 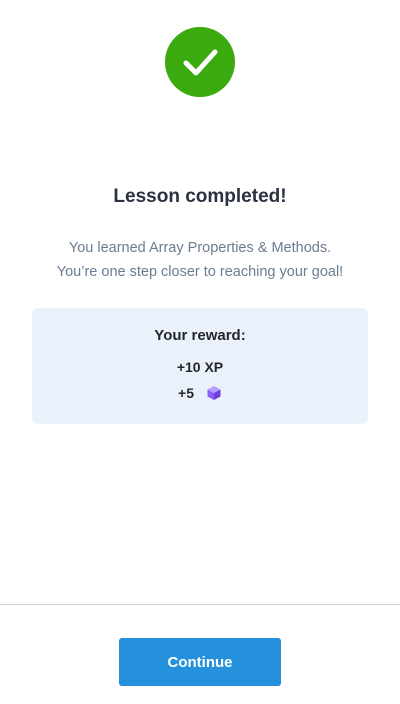 What do you see at coordinates (200, 393) in the screenshot?
I see `reward-gems-row: +5` at bounding box center [200, 393].